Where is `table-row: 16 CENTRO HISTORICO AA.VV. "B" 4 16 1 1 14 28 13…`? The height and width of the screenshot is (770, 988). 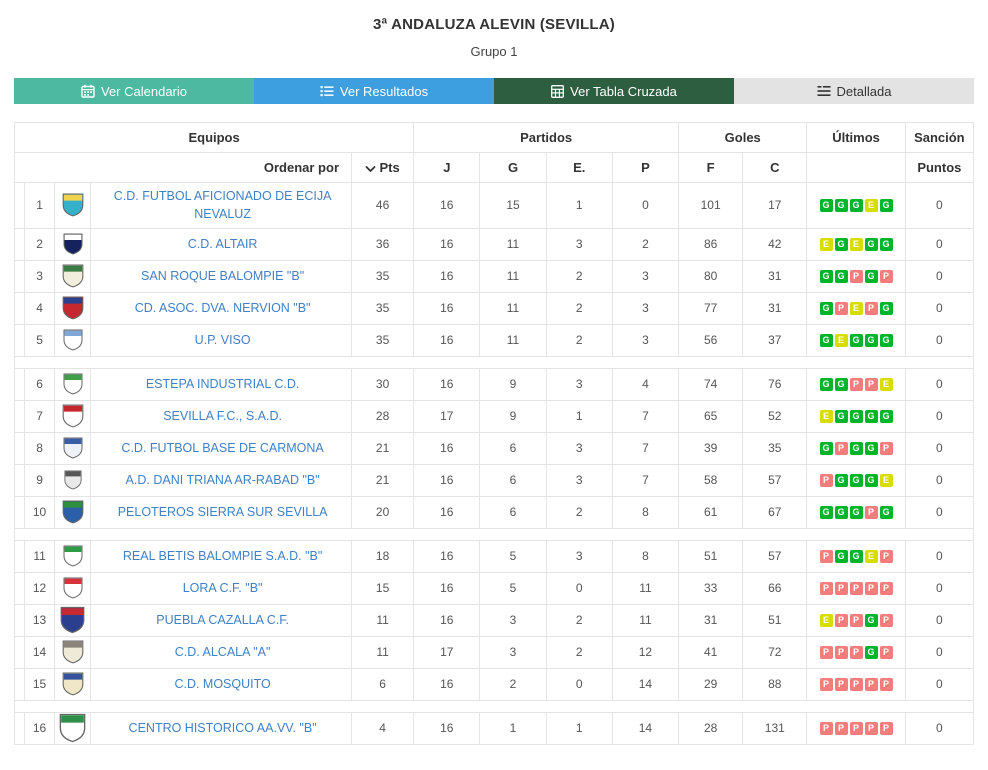
table-row: 16 CENTRO HISTORICO AA.VV. "B" 4 16 1 1 14 28 13… is located at coordinates (494, 728).